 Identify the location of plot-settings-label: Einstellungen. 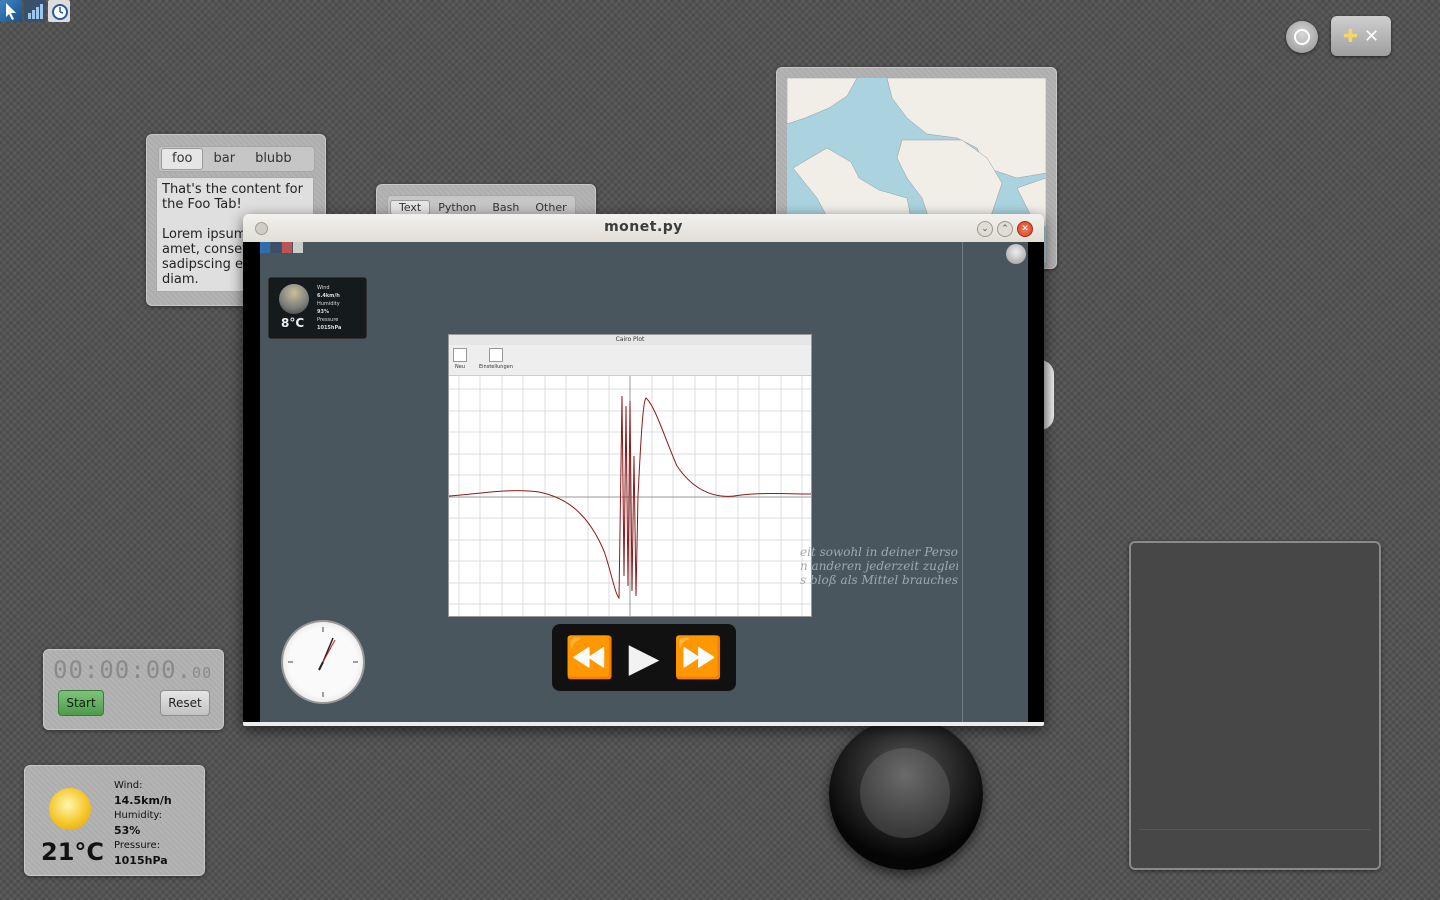
(496, 367).